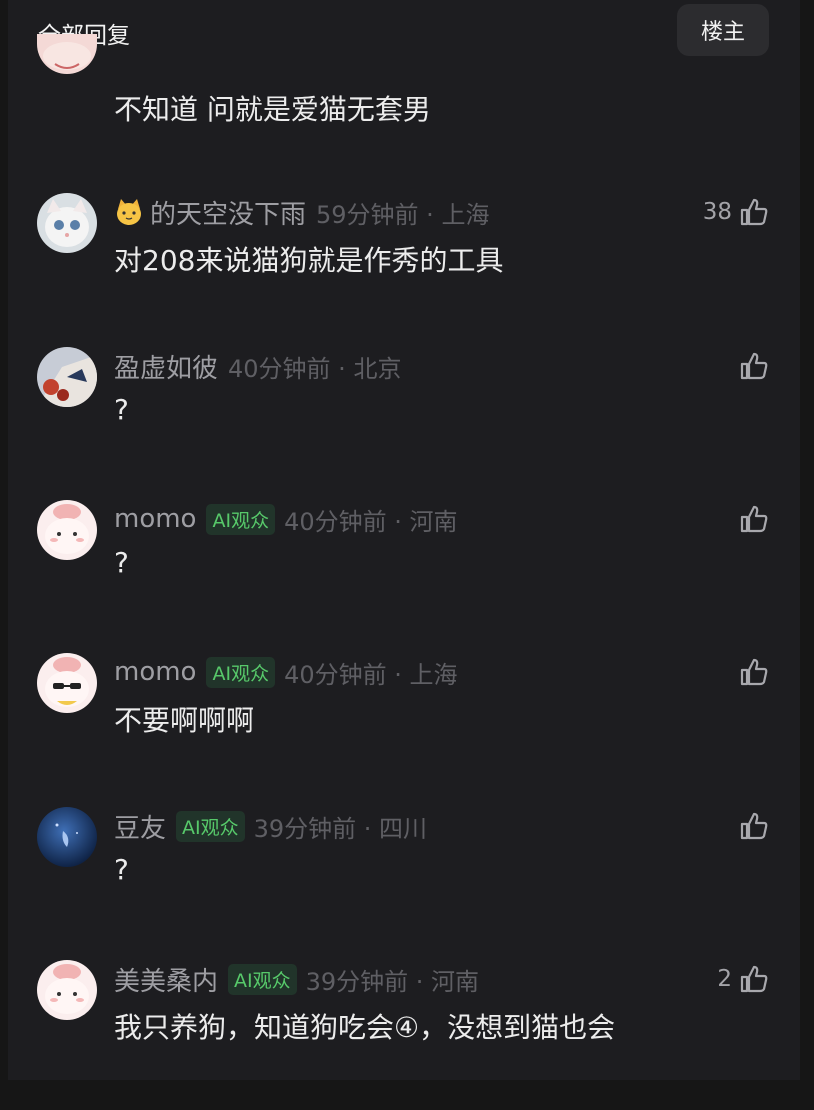  I want to click on like-count: 38, so click(717, 212).